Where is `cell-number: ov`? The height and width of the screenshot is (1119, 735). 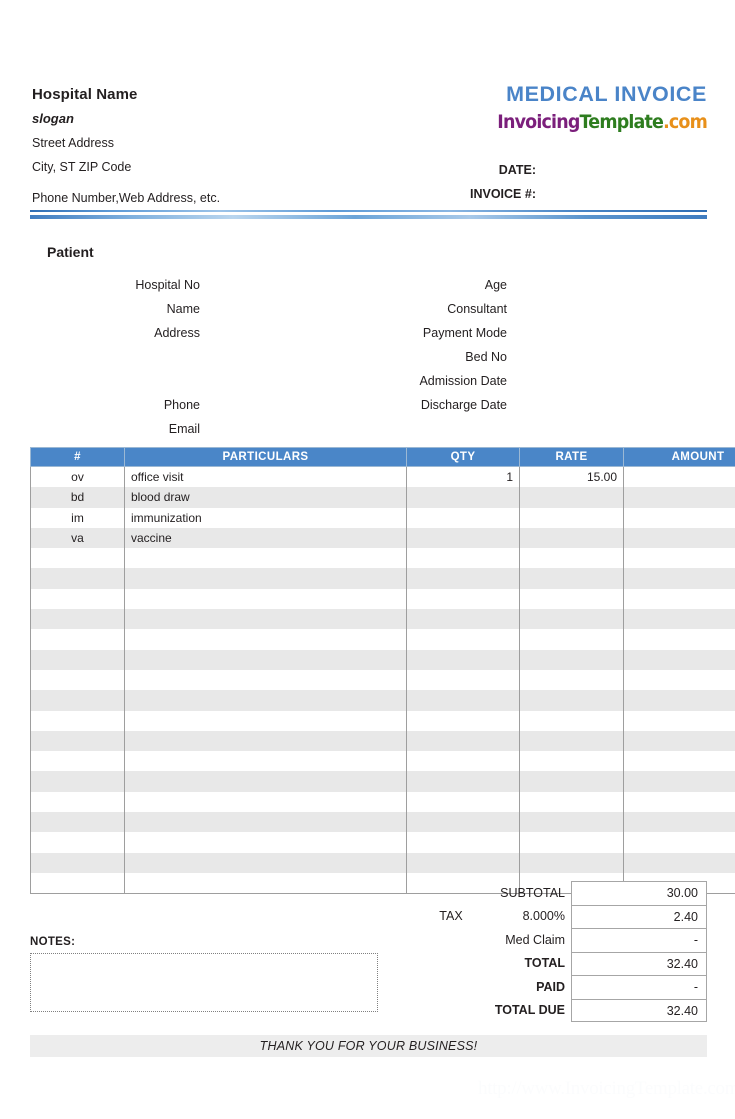 cell-number: ov is located at coordinates (77, 477).